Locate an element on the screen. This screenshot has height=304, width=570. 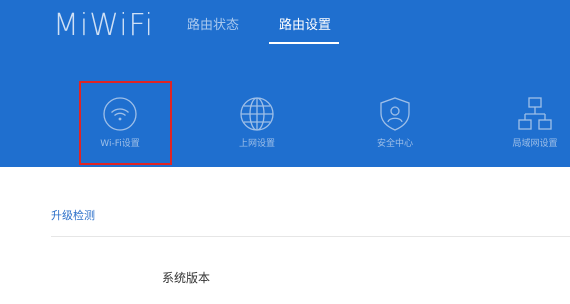
selection-highlight-box is located at coordinates (125, 123).